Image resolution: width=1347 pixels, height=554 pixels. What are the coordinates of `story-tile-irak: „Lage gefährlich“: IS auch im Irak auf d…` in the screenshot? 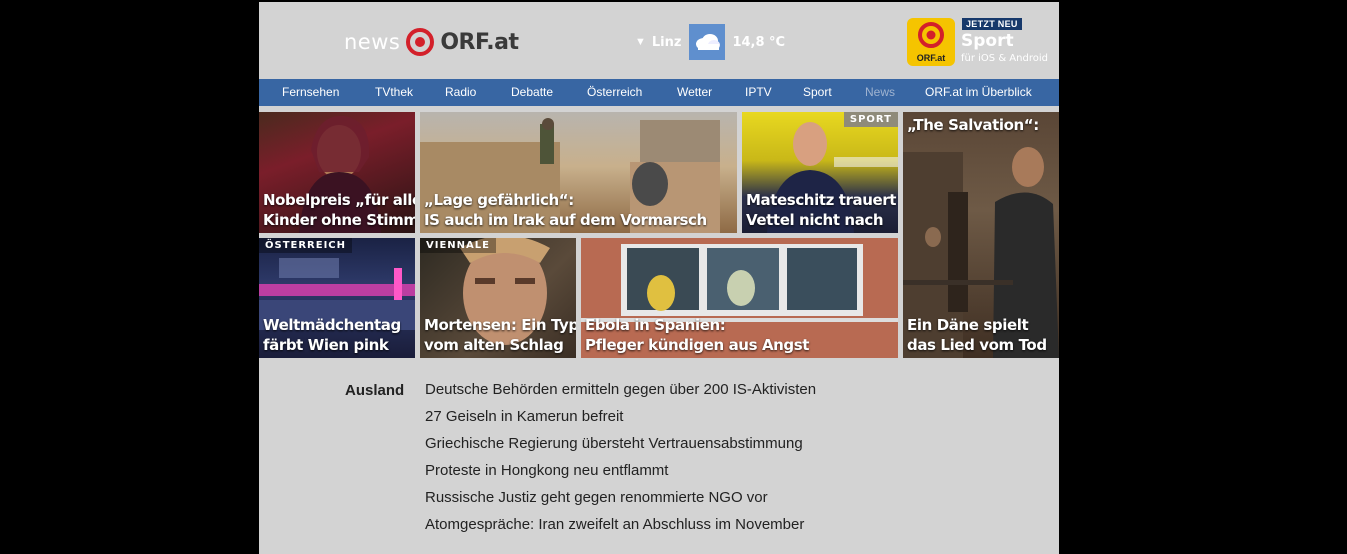 It's located at (578, 172).